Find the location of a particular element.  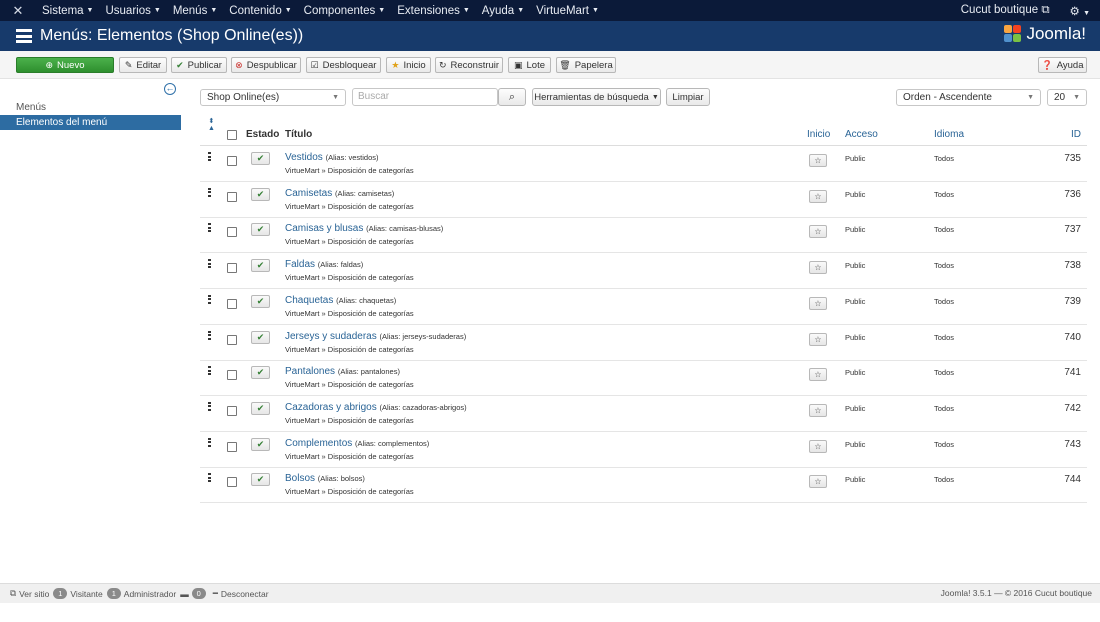

column-status: Estado is located at coordinates (262, 134).